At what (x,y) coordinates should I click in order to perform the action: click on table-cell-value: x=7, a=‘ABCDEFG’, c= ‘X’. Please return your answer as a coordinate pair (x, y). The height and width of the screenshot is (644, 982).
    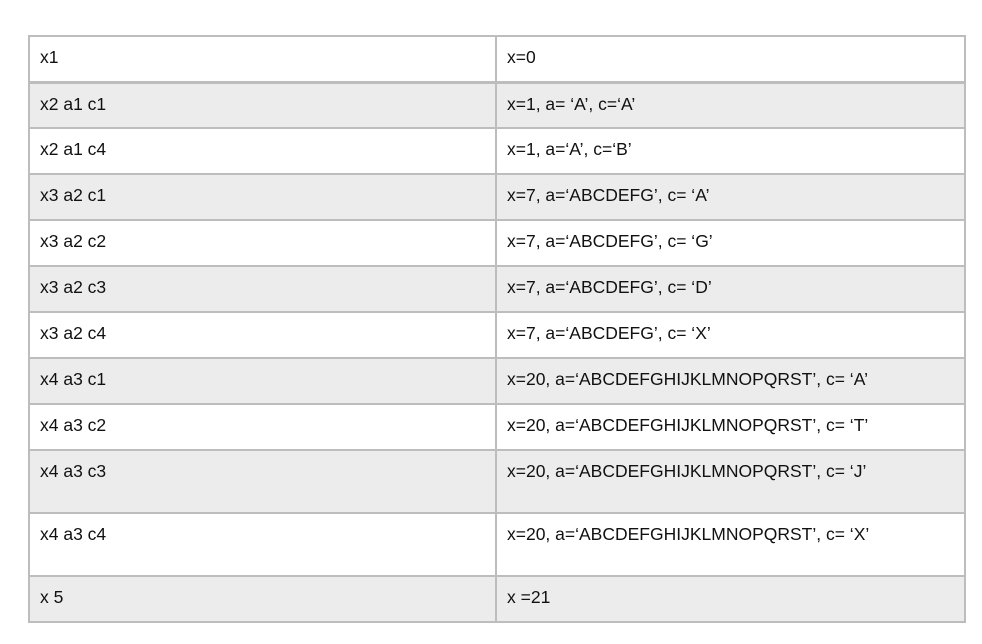
    Looking at the image, I should click on (730, 335).